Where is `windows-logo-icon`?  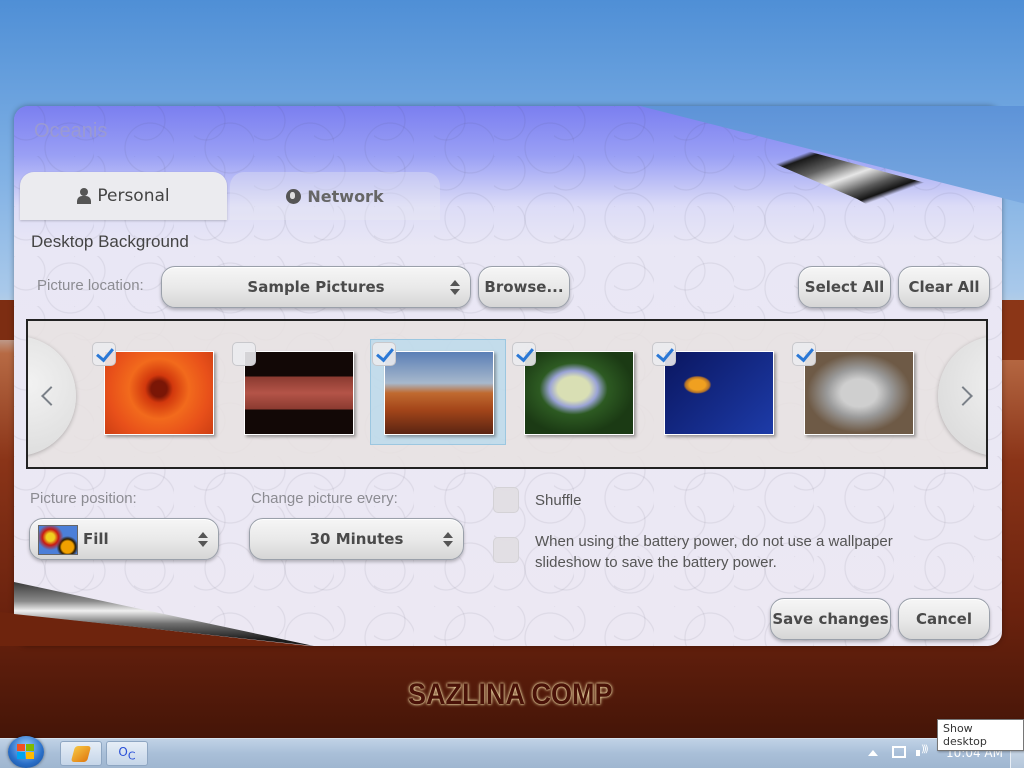 windows-logo-icon is located at coordinates (26, 752).